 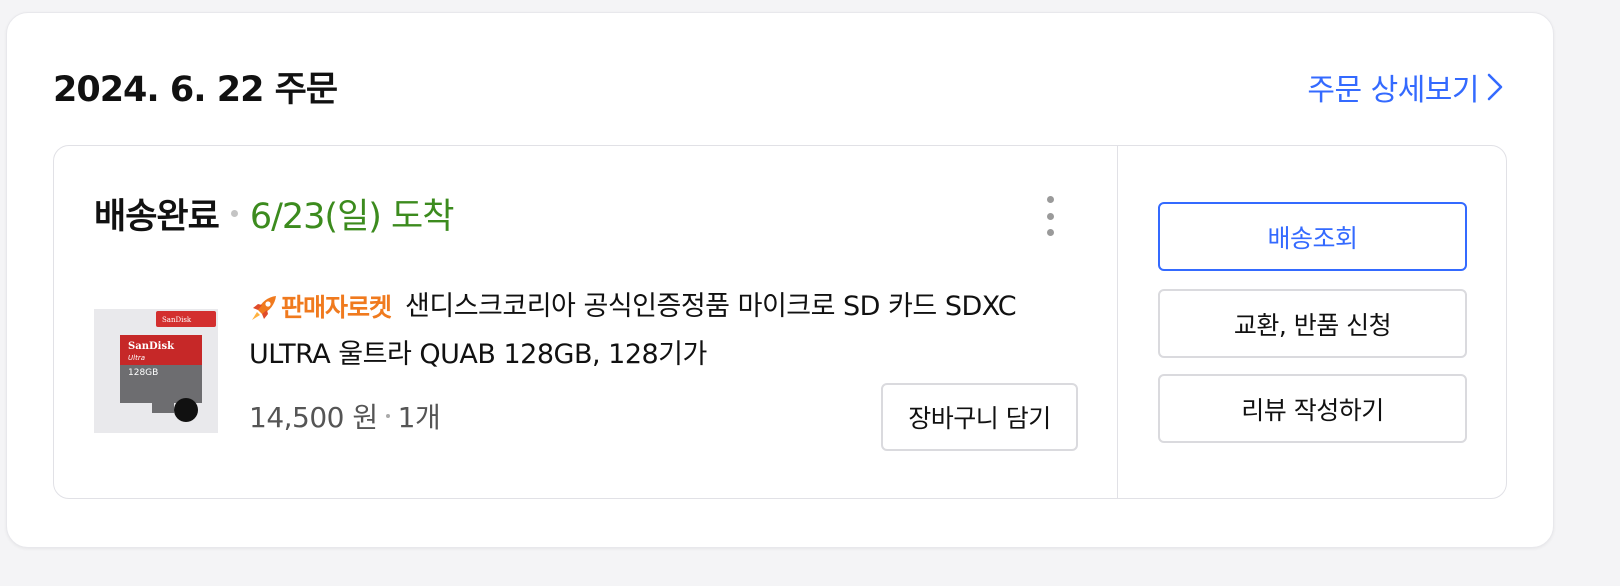 I want to click on seller-rocket-badge: 판매자로켓, so click(x=320, y=307).